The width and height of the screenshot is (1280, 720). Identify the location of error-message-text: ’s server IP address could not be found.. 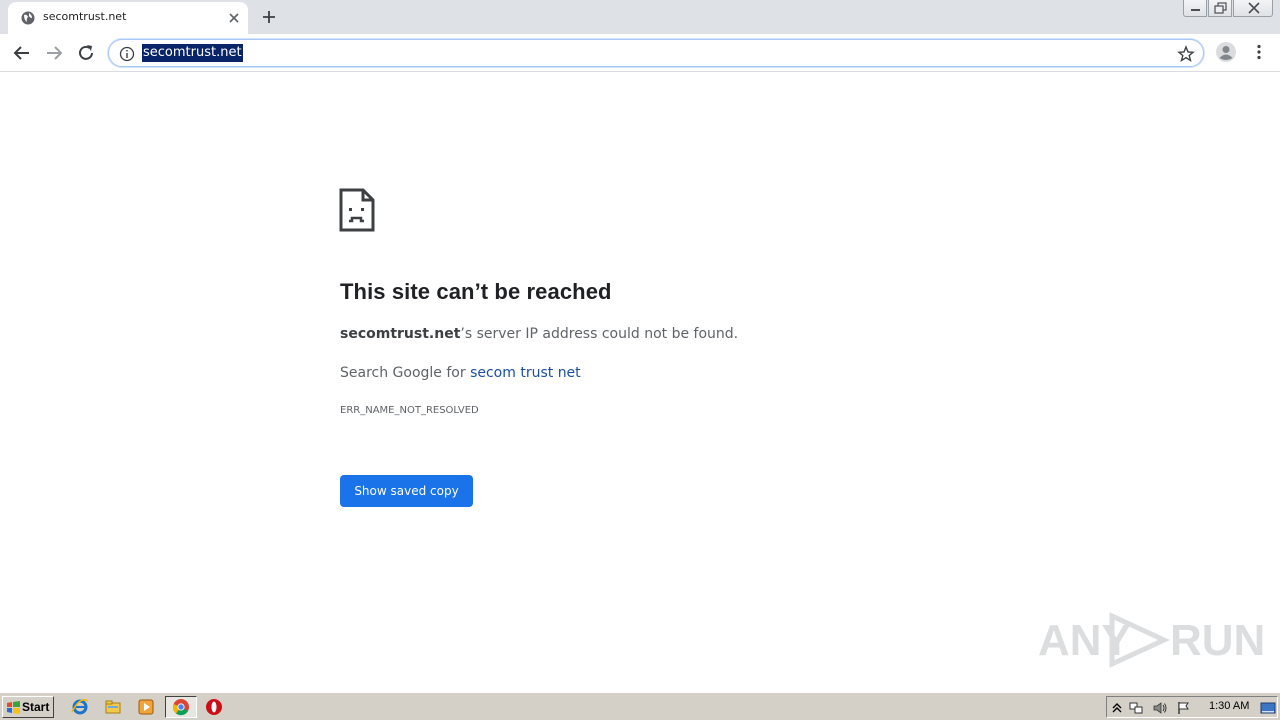
(599, 334).